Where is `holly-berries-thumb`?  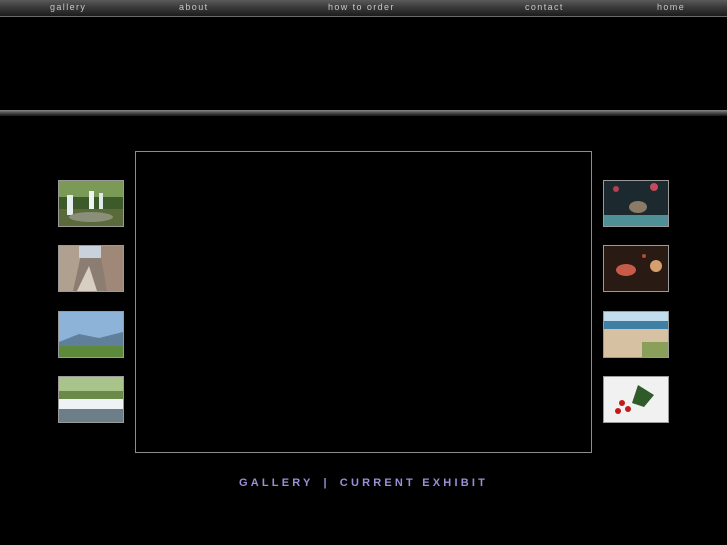 holly-berries-thumb is located at coordinates (636, 399).